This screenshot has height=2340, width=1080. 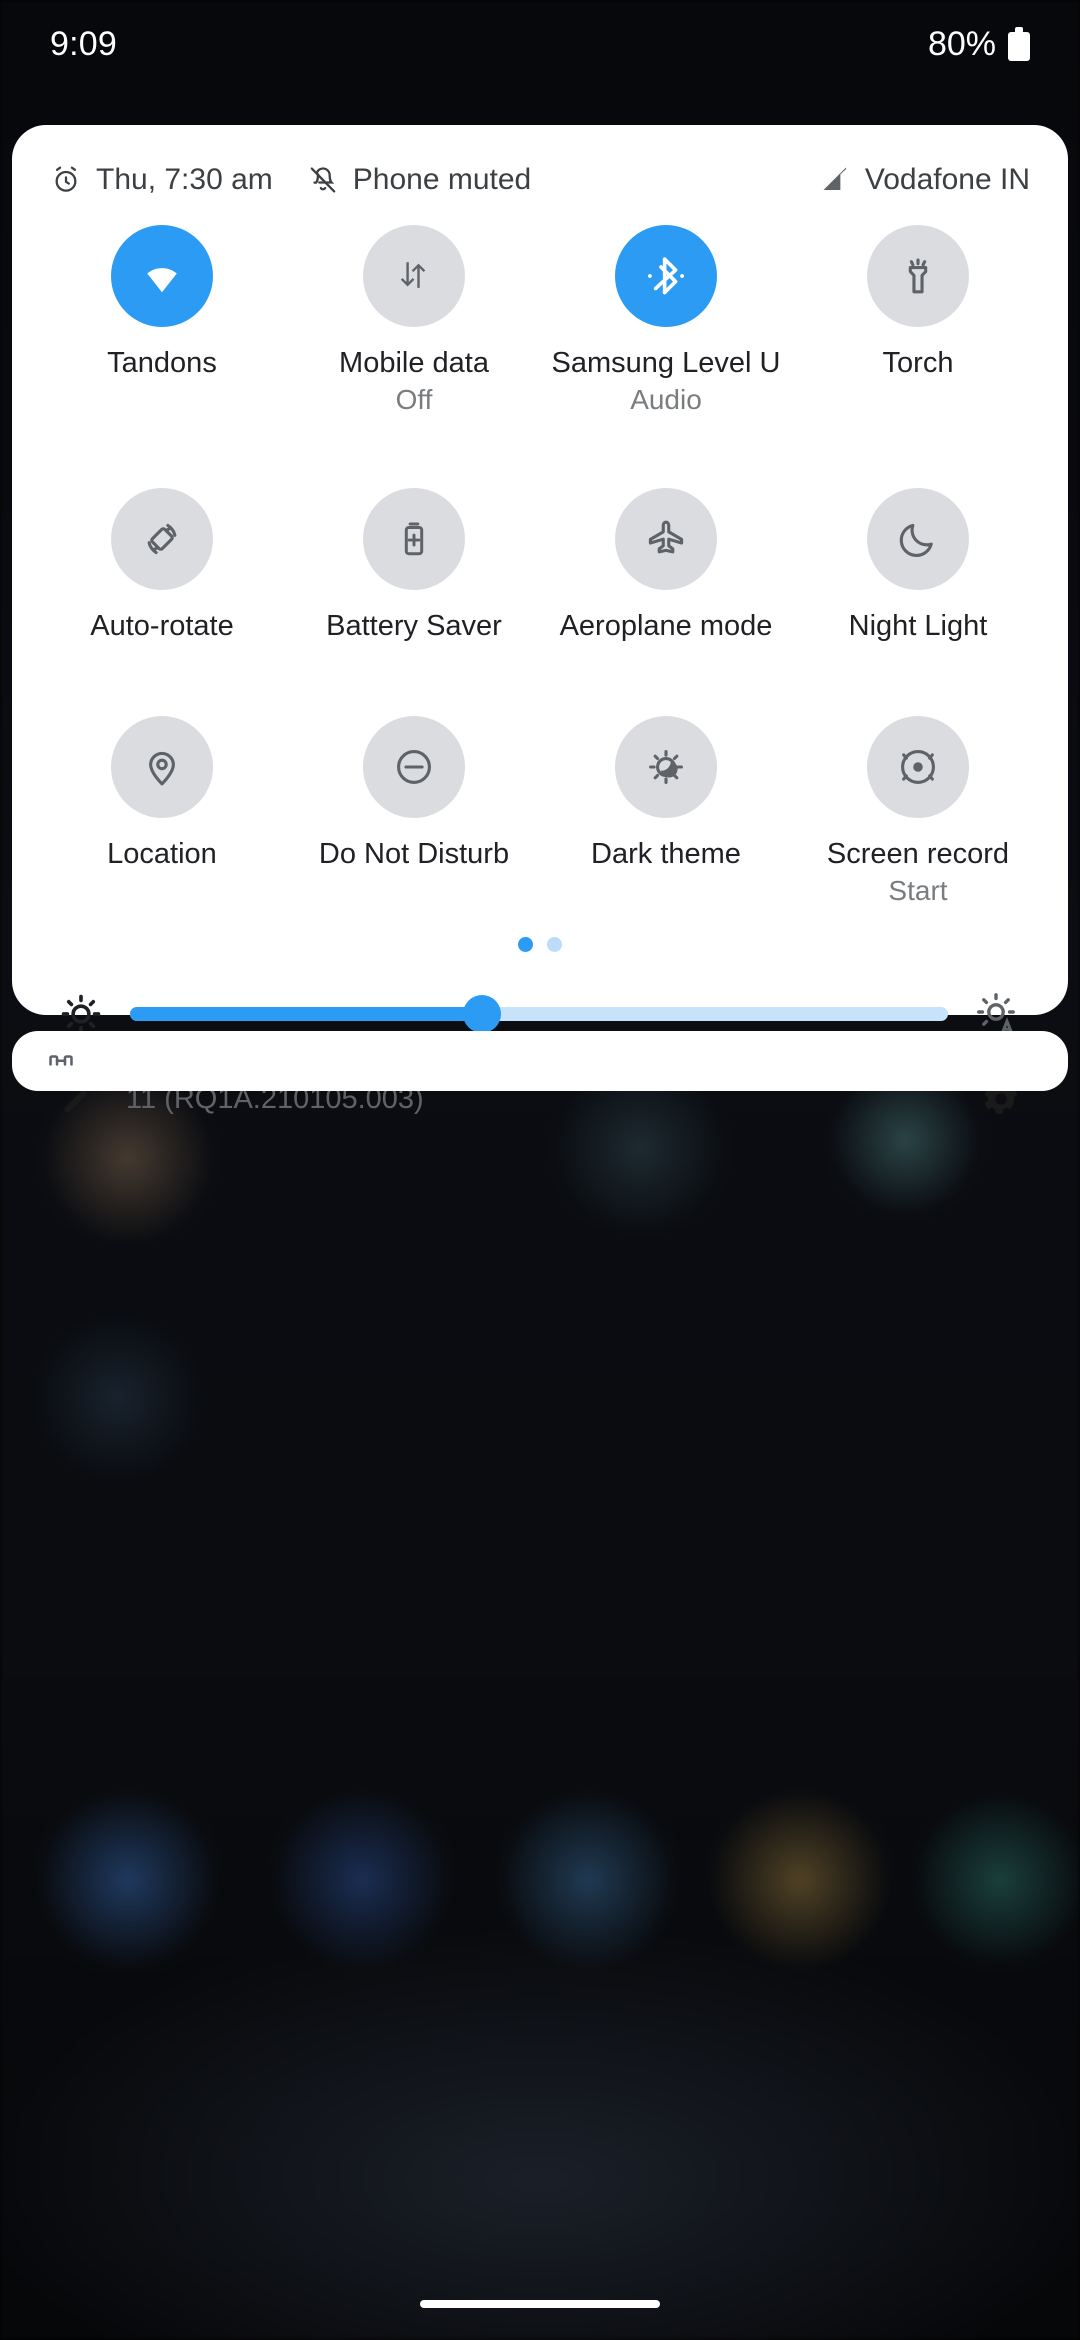 I want to click on bell-off-icon, so click(x=323, y=180).